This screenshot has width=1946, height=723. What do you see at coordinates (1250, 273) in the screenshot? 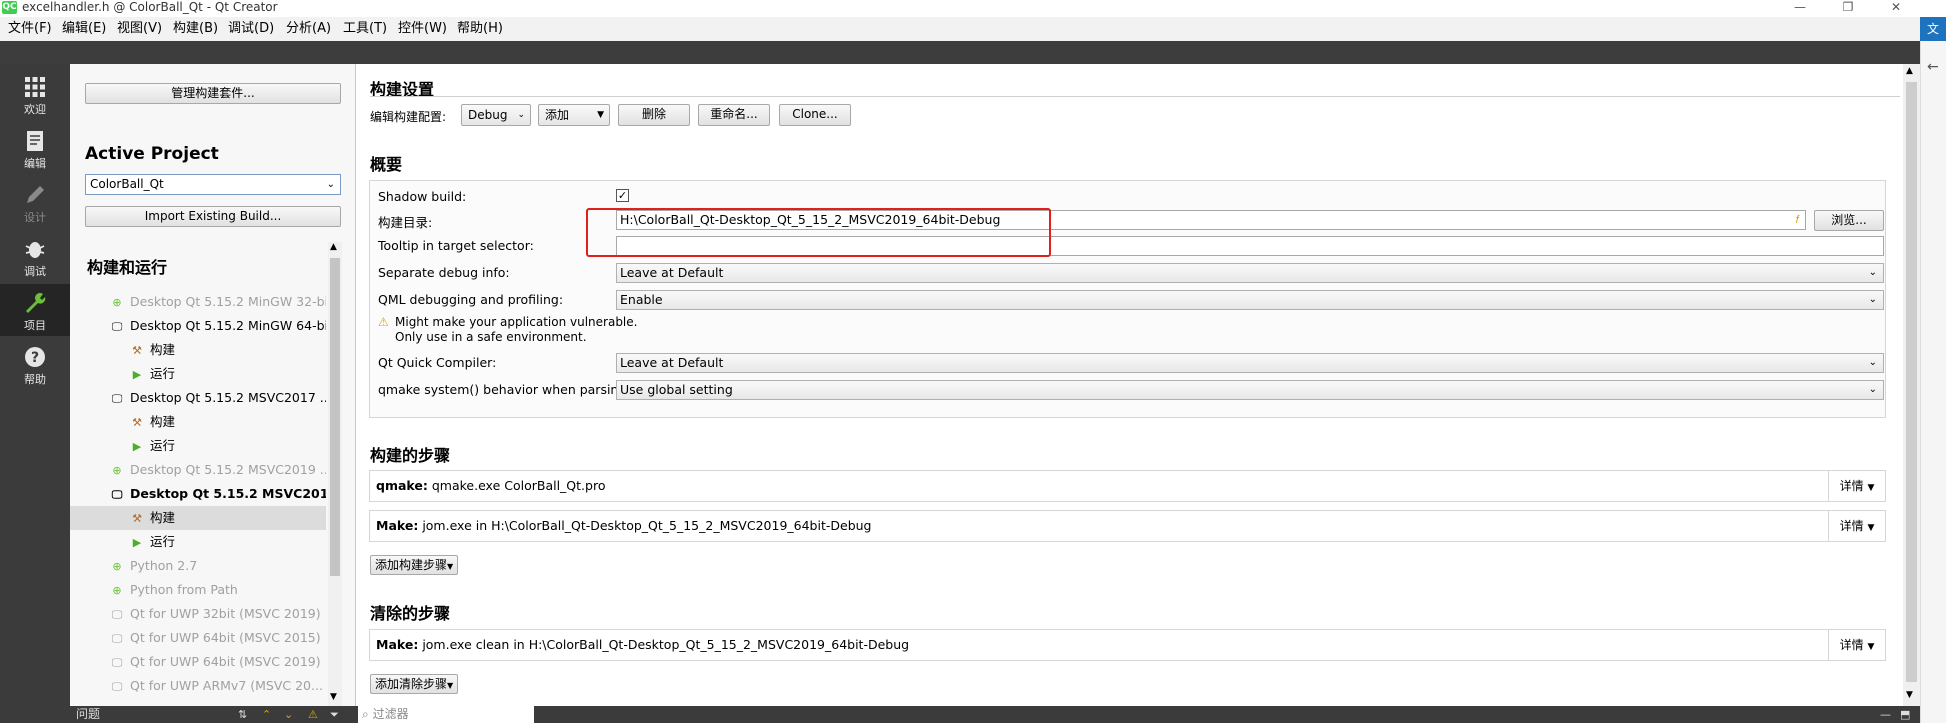
I see `separate-debug-select: Leave at Default ⌄` at bounding box center [1250, 273].